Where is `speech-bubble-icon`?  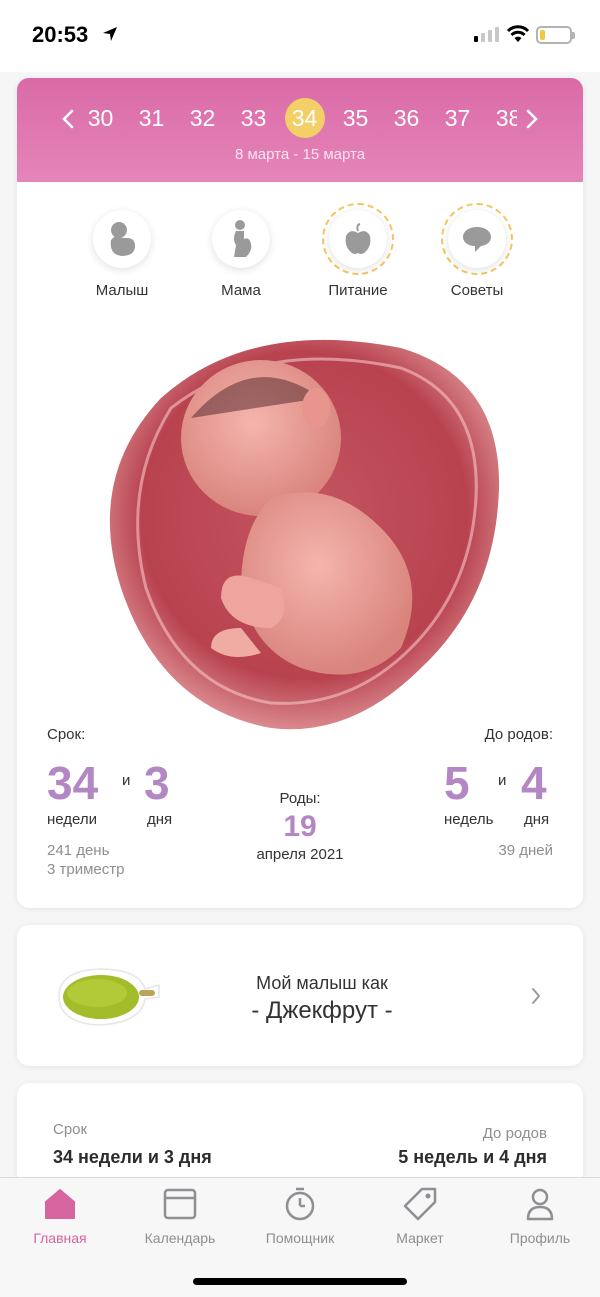
speech-bubble-icon is located at coordinates (477, 239).